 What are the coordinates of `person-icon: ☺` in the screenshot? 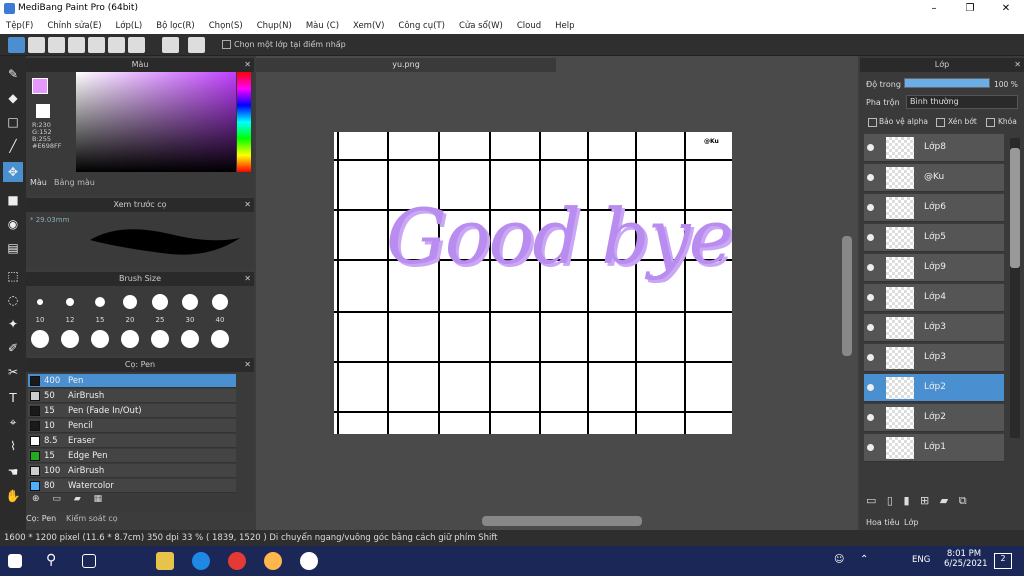 It's located at (839, 559).